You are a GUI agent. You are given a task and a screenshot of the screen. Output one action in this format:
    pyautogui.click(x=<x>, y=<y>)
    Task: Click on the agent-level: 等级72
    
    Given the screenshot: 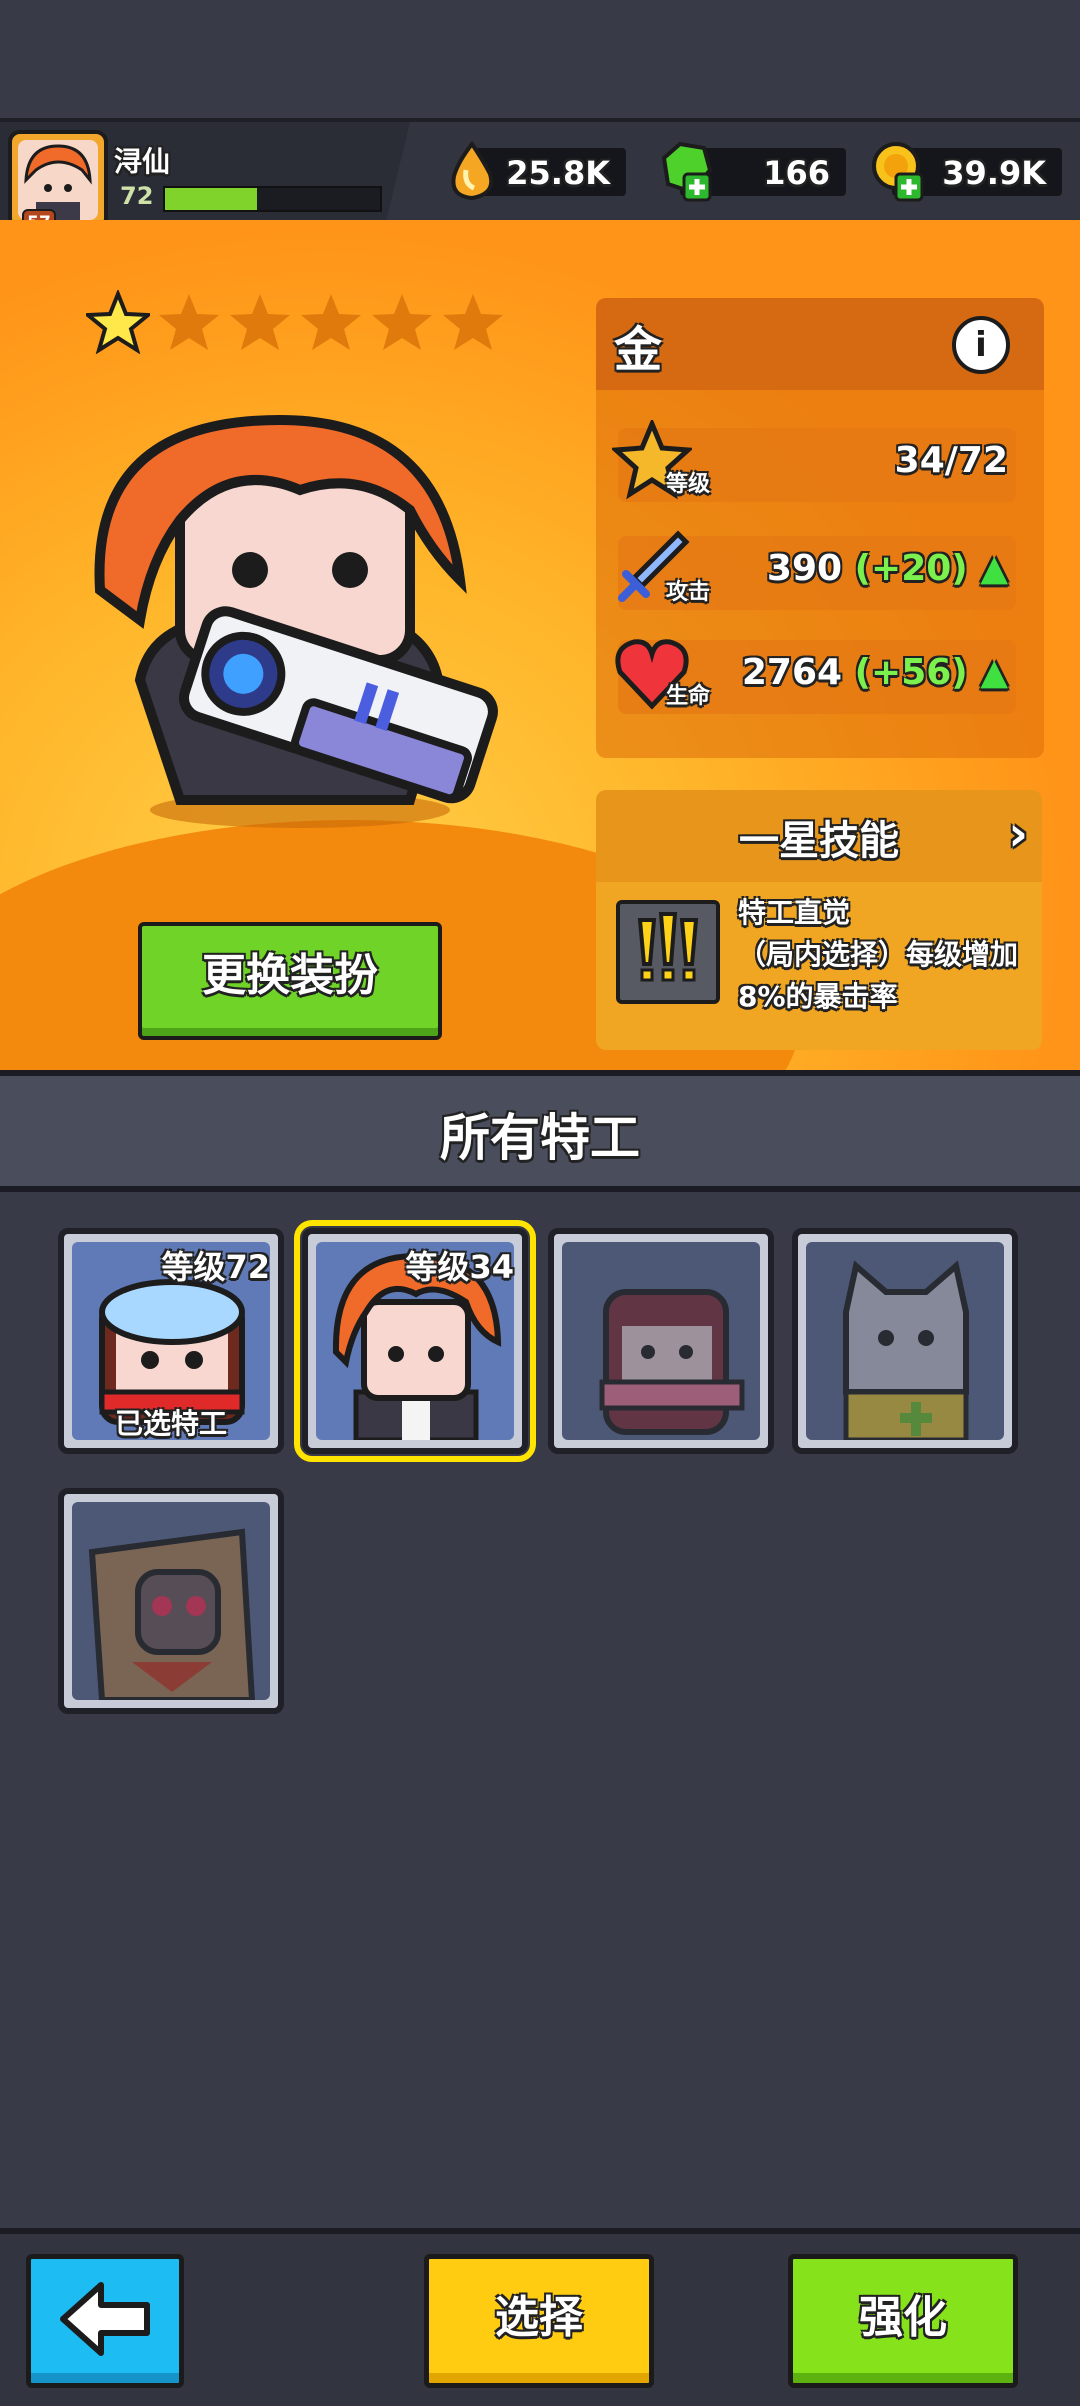 What is the action you would take?
    pyautogui.click(x=215, y=1267)
    